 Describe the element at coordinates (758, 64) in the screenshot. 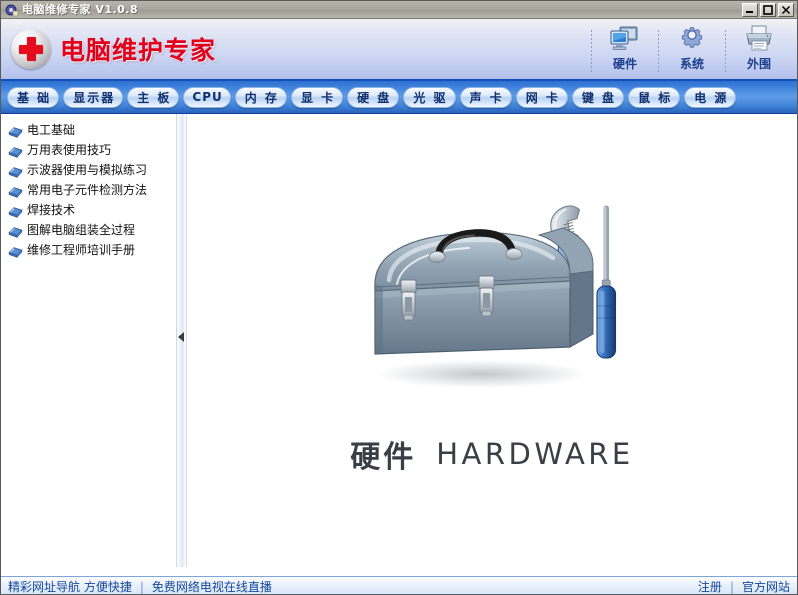

I see `header-tool-label: 外围` at that location.